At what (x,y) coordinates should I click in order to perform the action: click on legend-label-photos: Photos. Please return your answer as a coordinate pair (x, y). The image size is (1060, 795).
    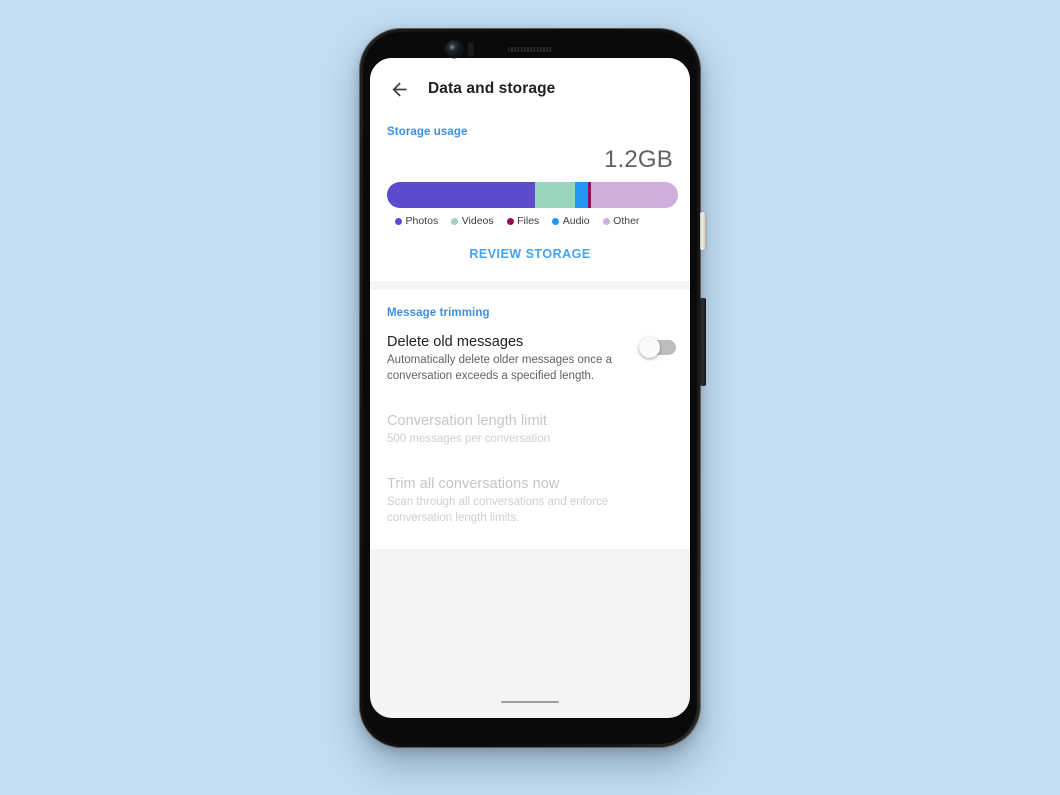
    Looking at the image, I should click on (422, 221).